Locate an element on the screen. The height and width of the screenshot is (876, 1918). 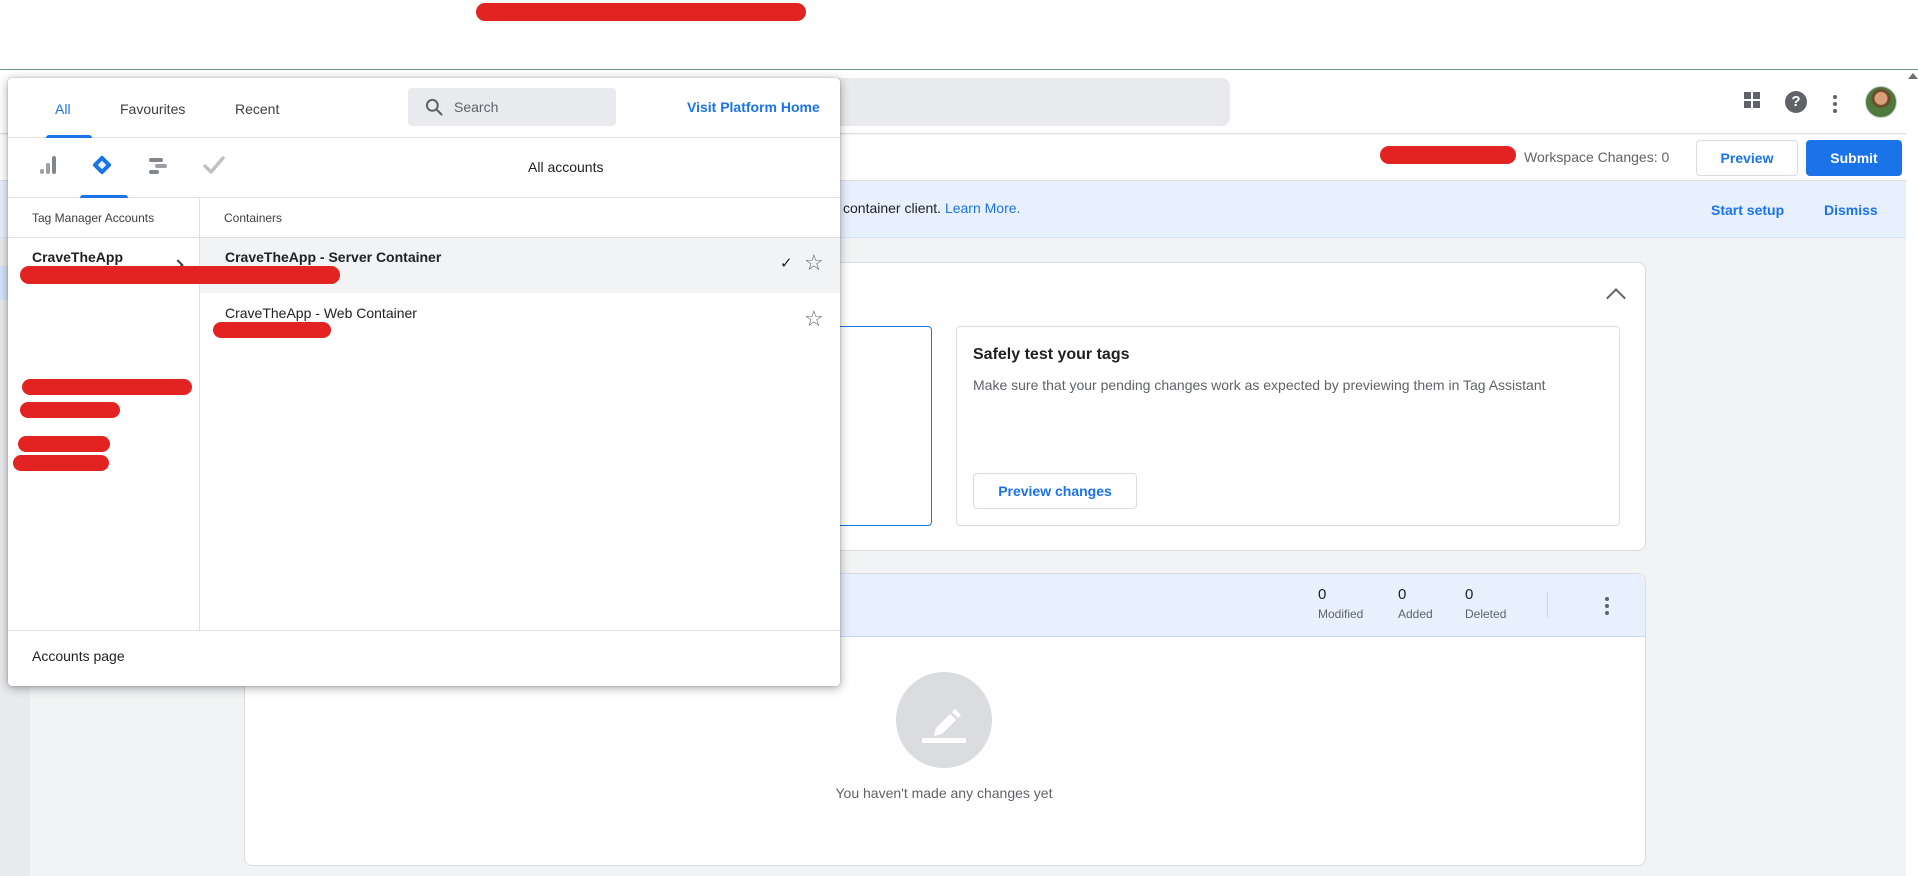
stat-deleted: 0 Deleted is located at coordinates (1495, 603).